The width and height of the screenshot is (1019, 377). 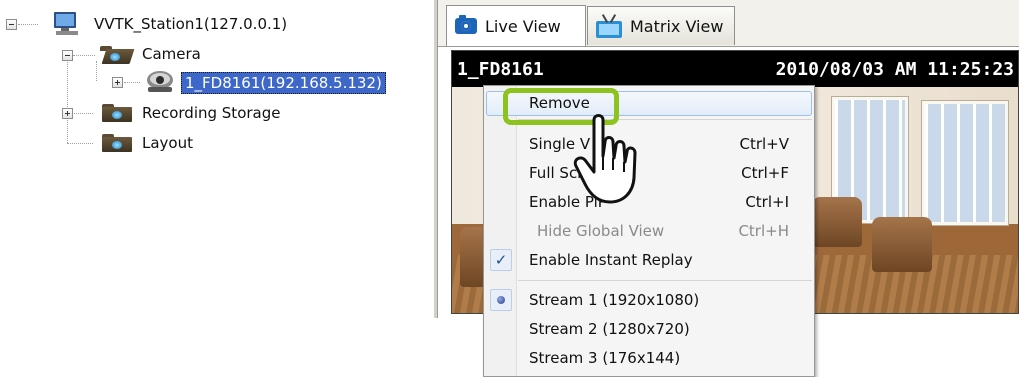 I want to click on dome-camera-icon, so click(x=160, y=82).